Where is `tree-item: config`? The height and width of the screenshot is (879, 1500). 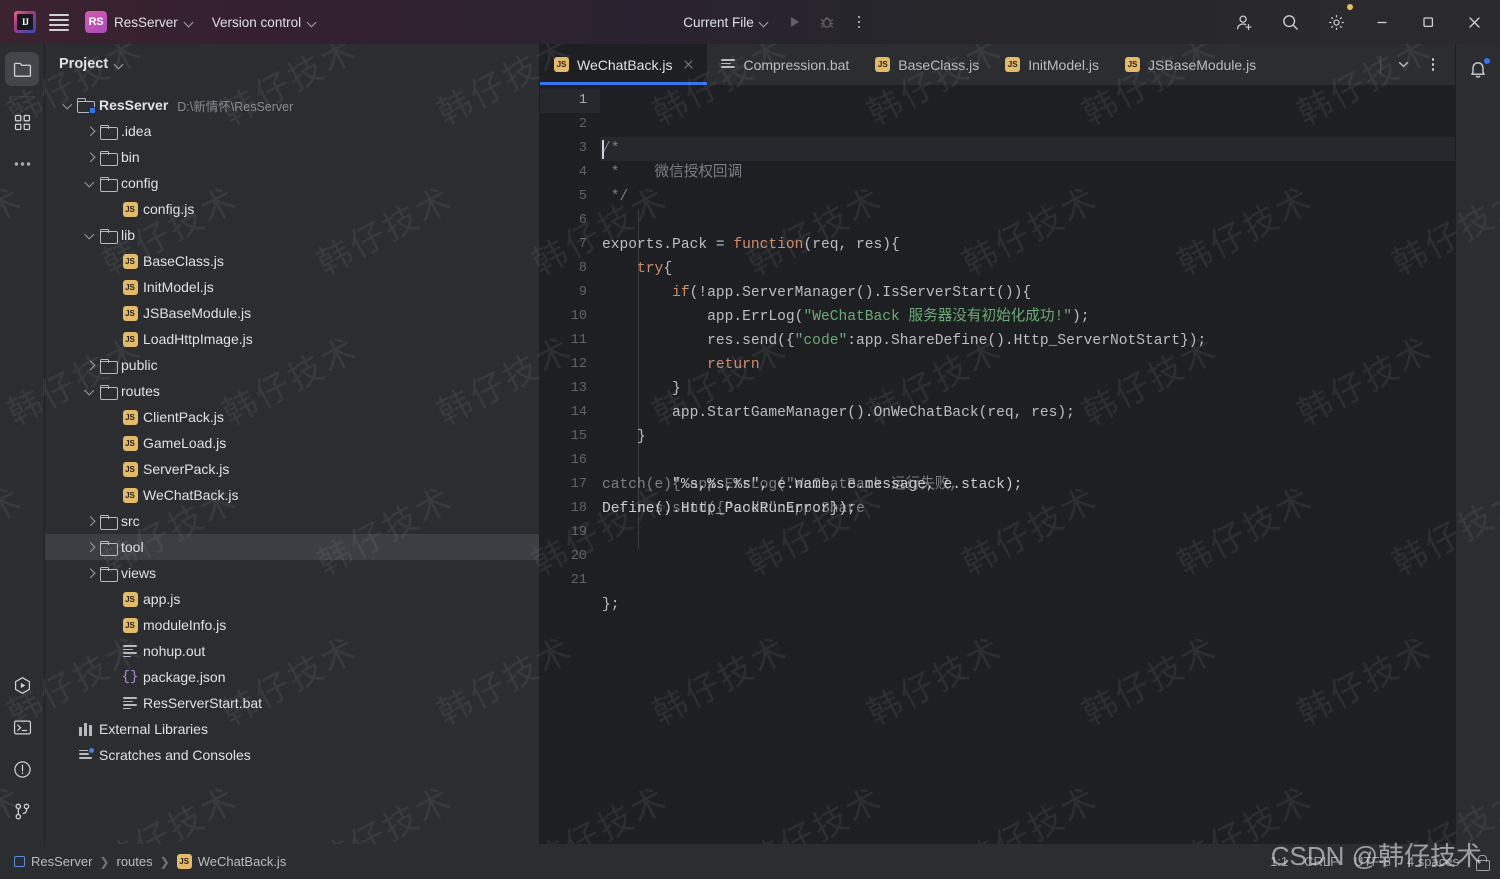 tree-item: config is located at coordinates (292, 183).